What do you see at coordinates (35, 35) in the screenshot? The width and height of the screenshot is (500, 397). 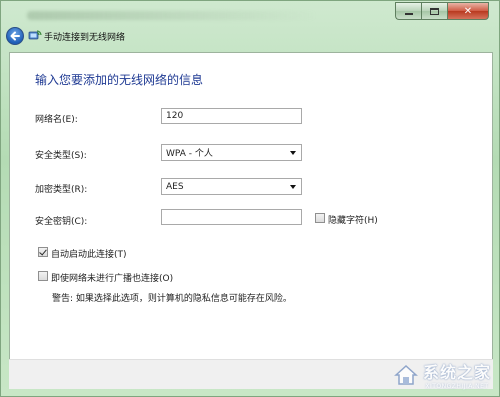 I see `wireless-network-icon` at bounding box center [35, 35].